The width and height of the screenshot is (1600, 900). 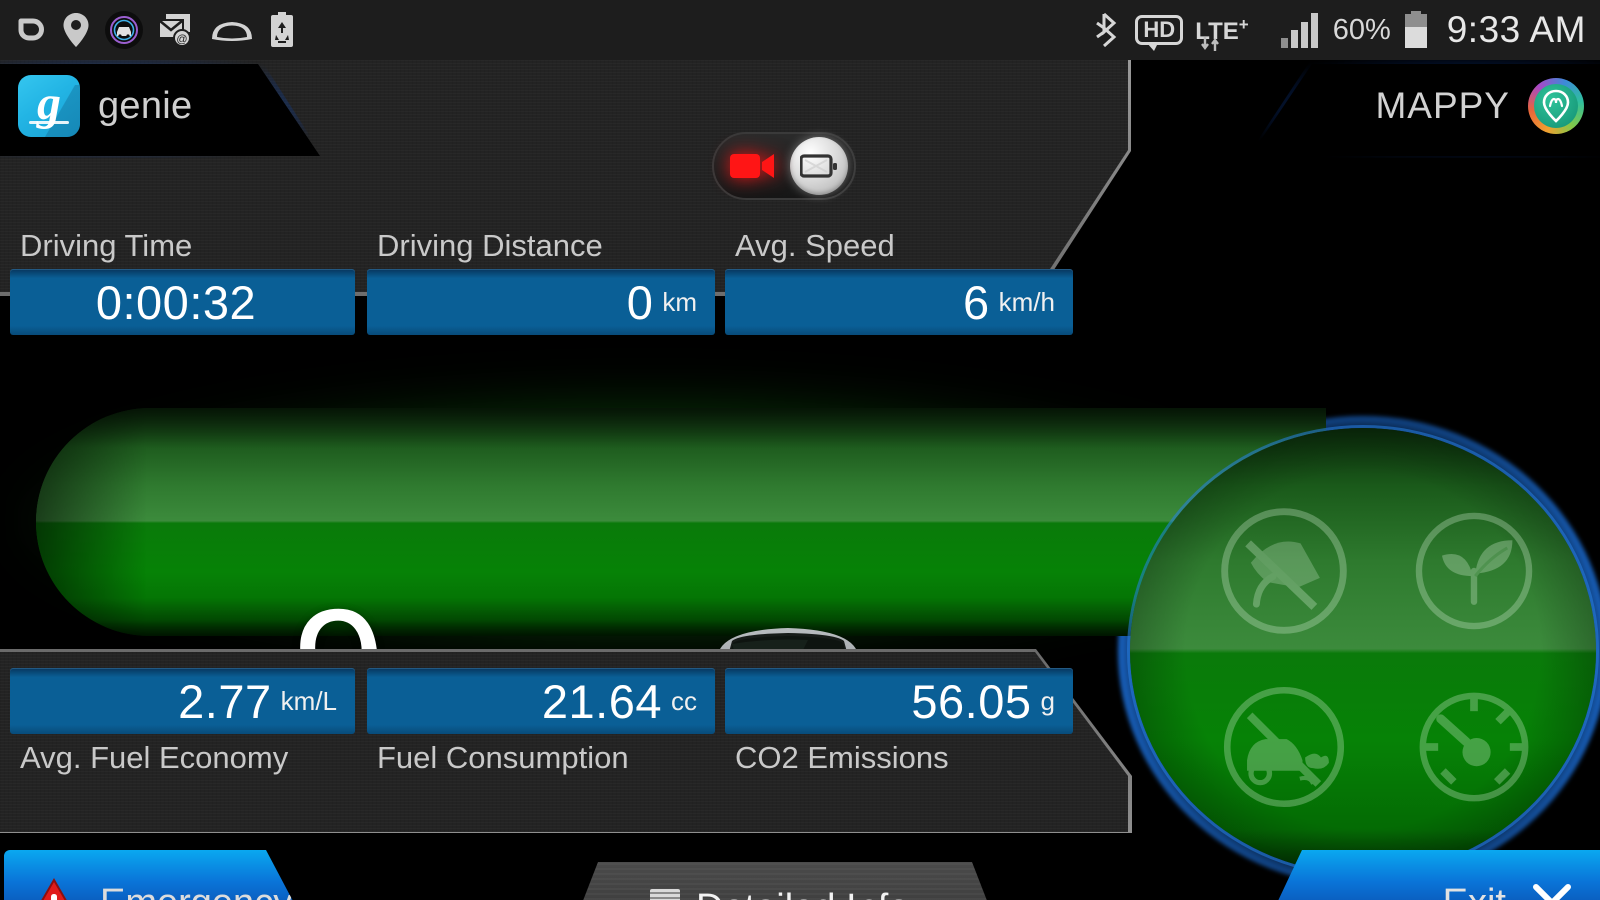 I want to click on metric-label: Driving Time, so click(x=106, y=245).